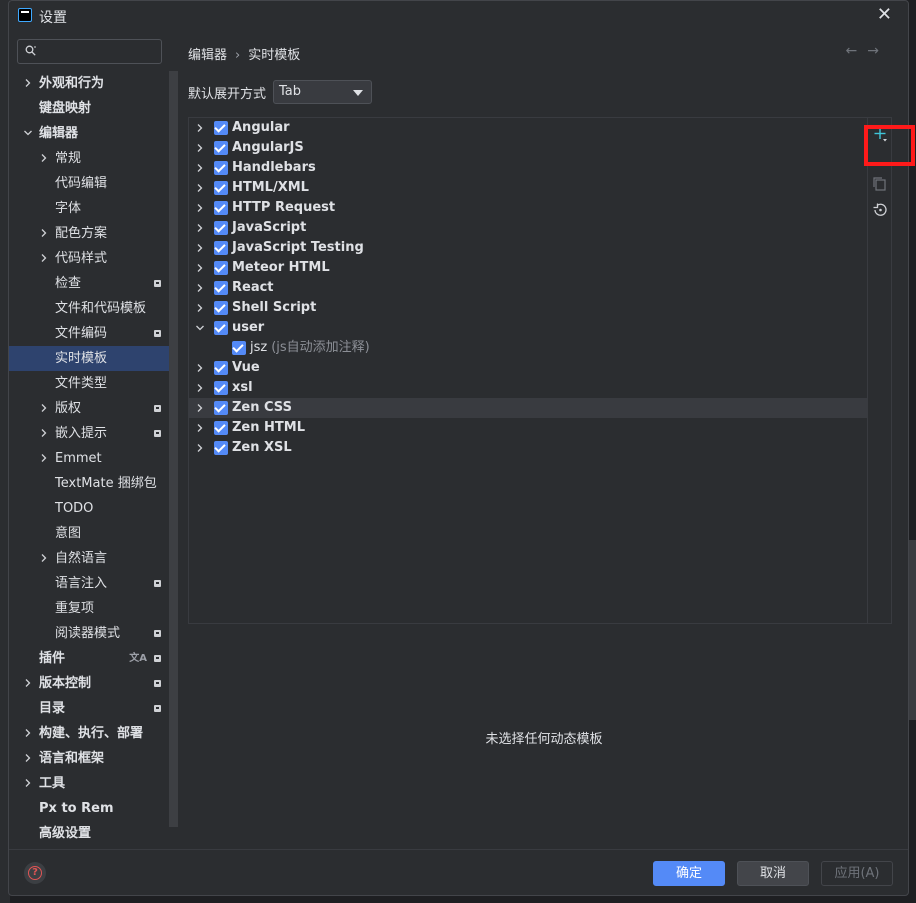 The height and width of the screenshot is (903, 916). What do you see at coordinates (89, 283) in the screenshot?
I see `sidebar-item: 检查` at bounding box center [89, 283].